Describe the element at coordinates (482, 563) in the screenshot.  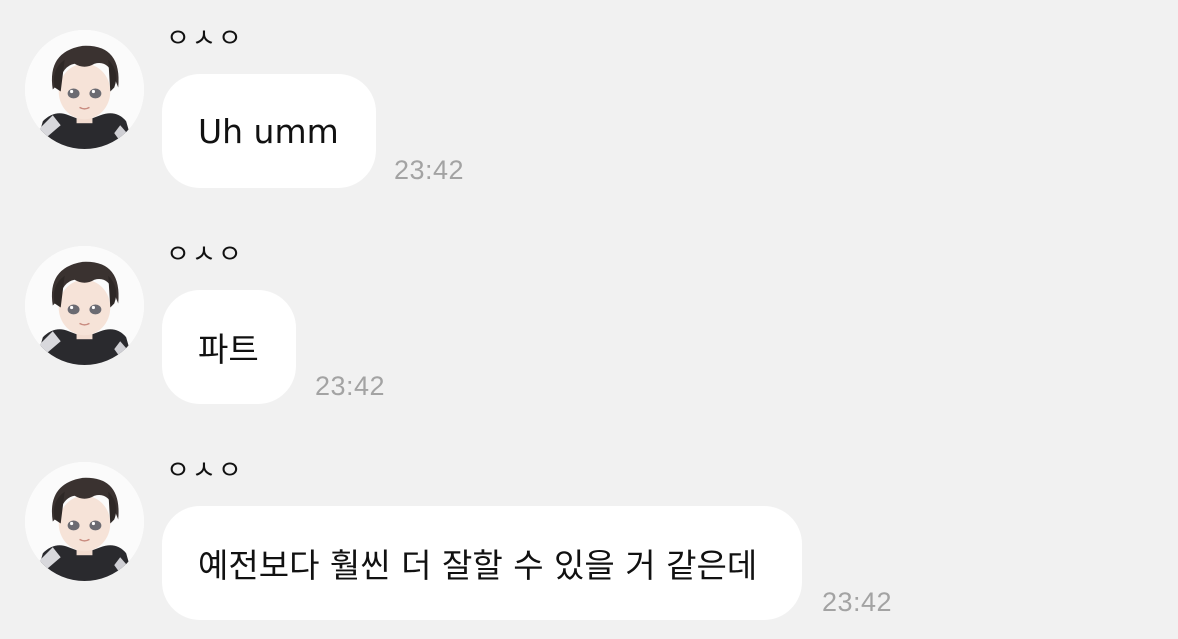
I see `message-bubble: 예전보다 훨씬 더 잘할 수 있을 거 같은데` at that location.